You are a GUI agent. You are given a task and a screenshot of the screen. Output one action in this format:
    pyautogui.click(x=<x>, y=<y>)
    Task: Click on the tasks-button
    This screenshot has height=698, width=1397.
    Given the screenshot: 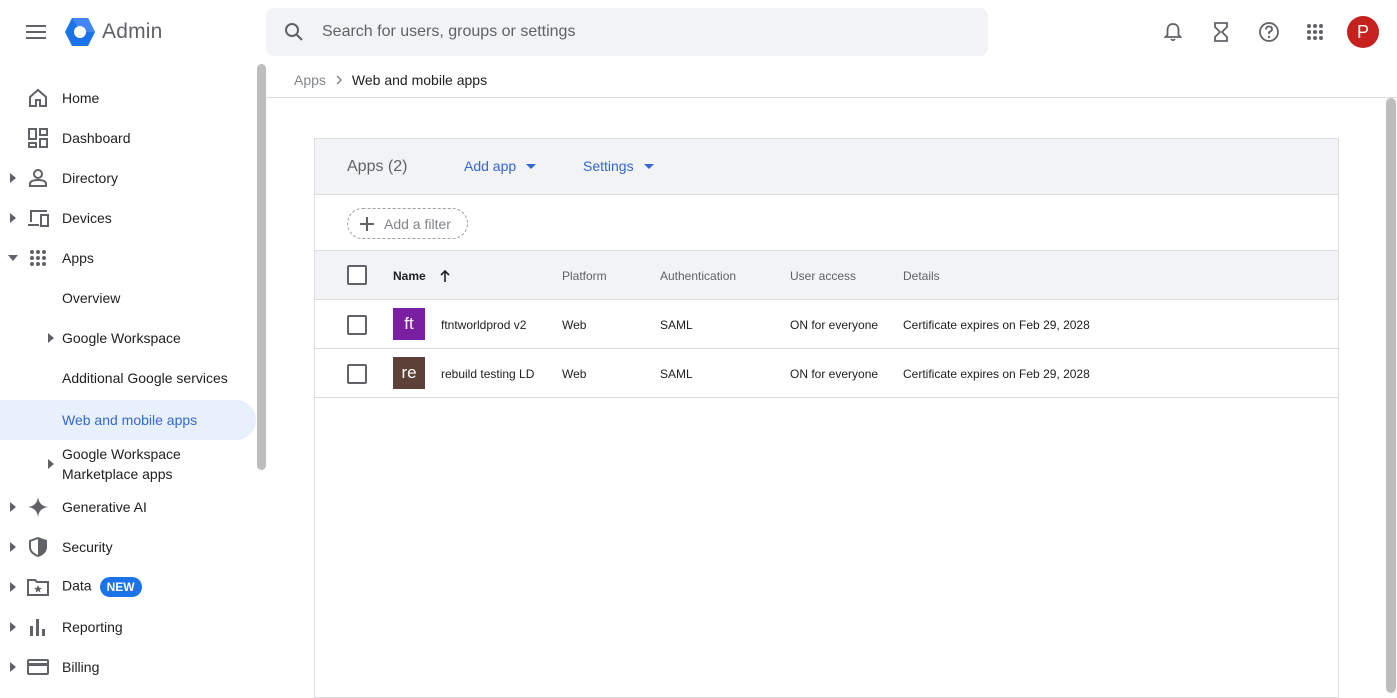 What is the action you would take?
    pyautogui.click(x=1221, y=32)
    